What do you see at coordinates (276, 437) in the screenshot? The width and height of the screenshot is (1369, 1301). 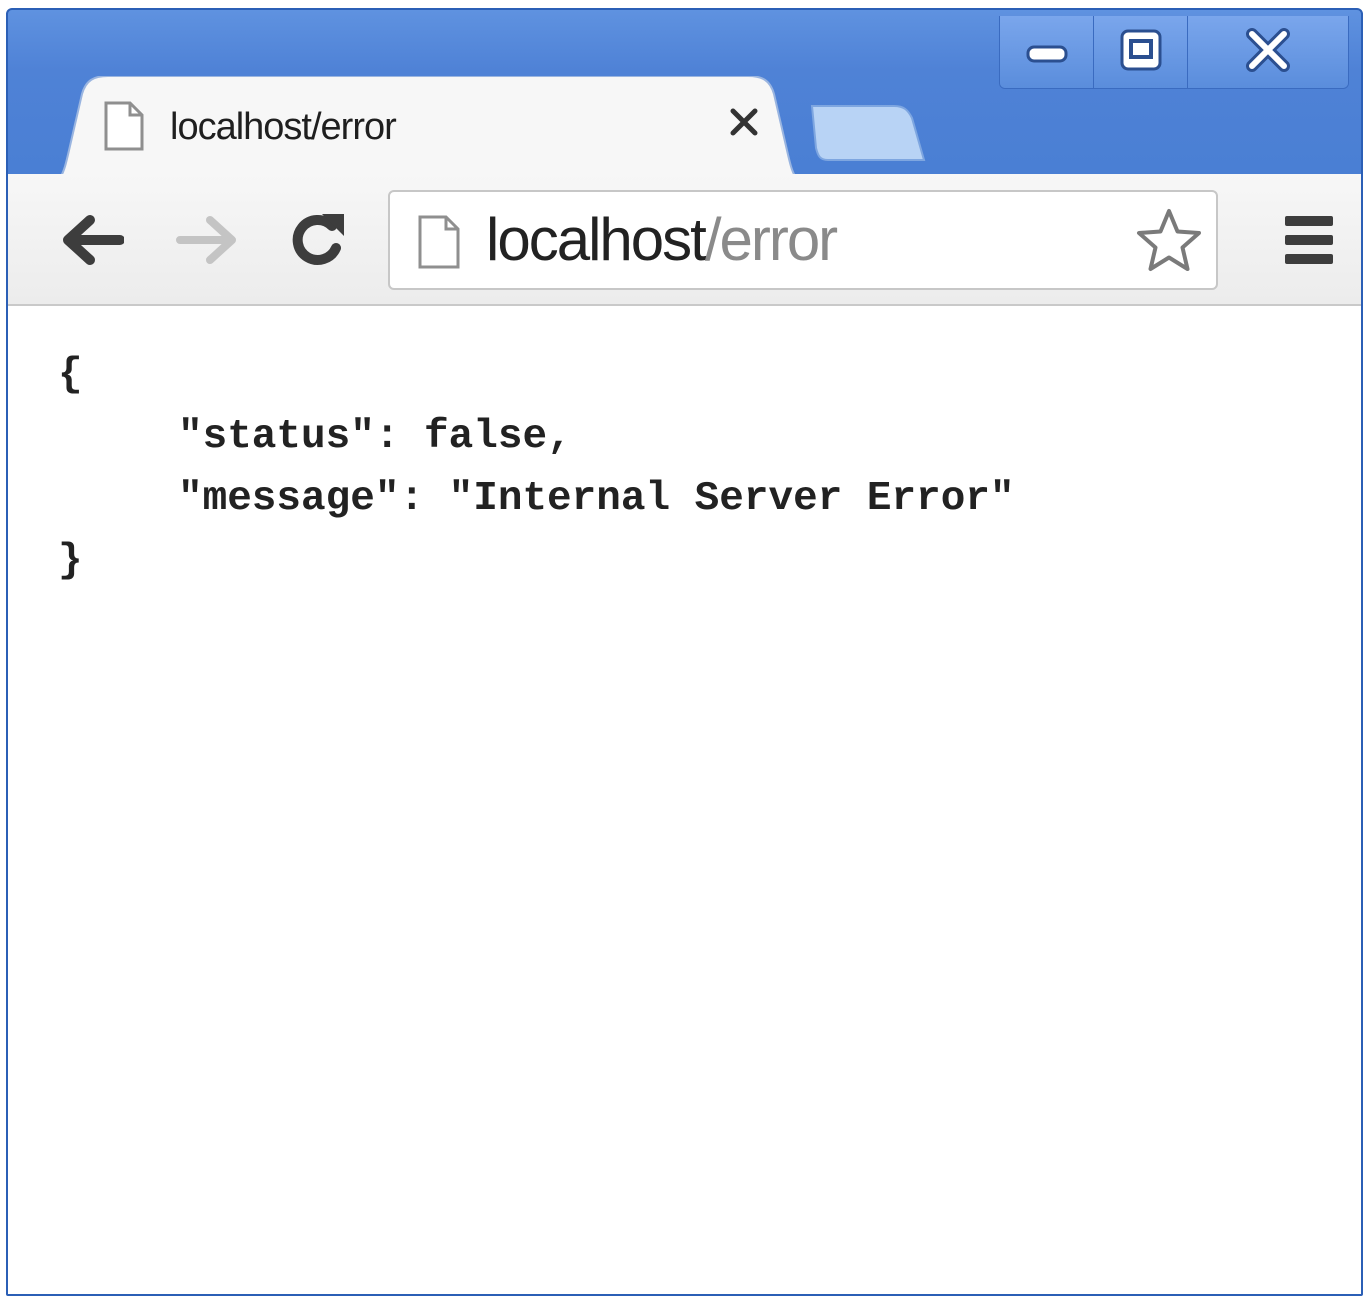 I see `json-key-status: "status"` at bounding box center [276, 437].